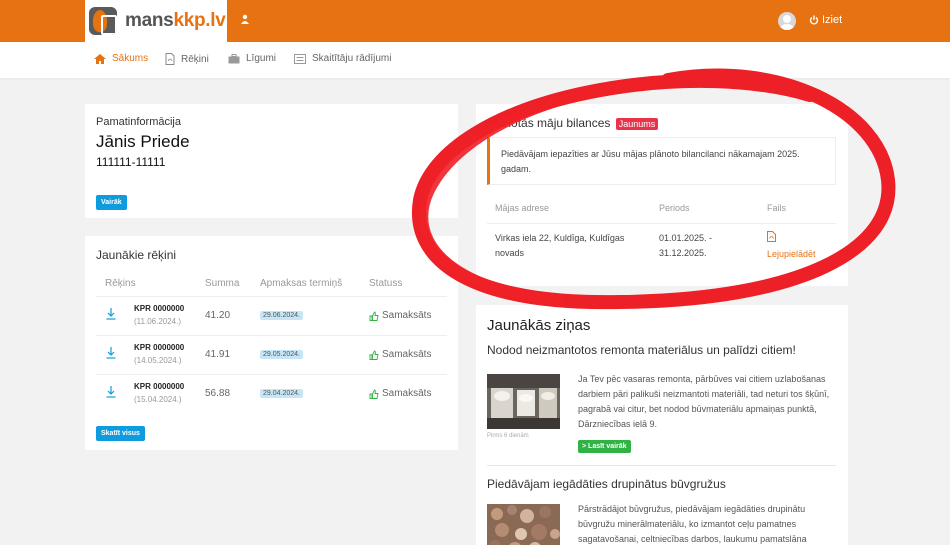 Image resolution: width=950 pixels, height=545 pixels. What do you see at coordinates (195, 59) in the screenshot?
I see `nav-label-invoices: Rēķini` at bounding box center [195, 59].